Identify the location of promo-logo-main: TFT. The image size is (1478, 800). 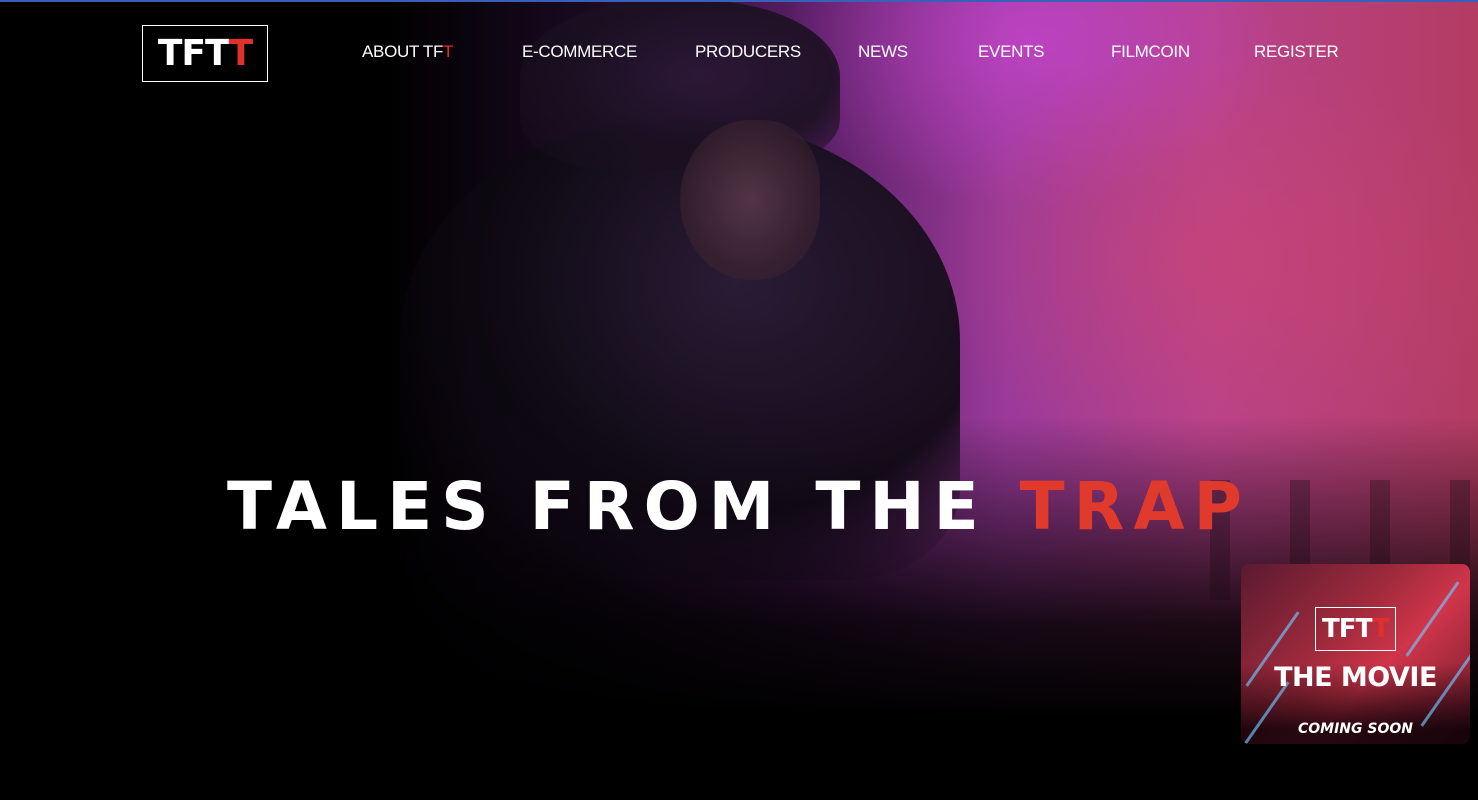
(1347, 629).